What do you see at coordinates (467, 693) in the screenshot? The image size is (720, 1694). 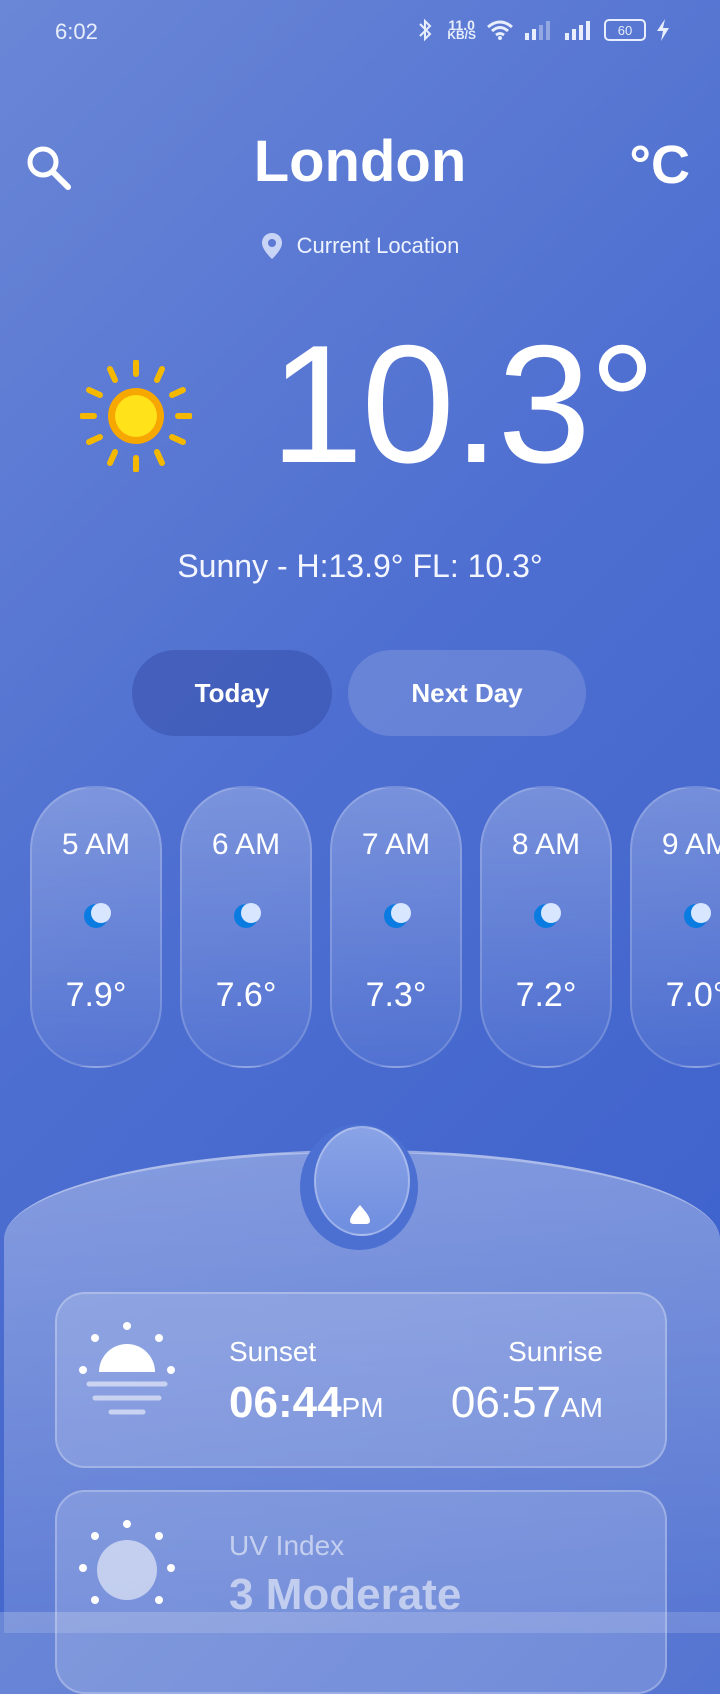 I see `tab-next-day: Next Day` at bounding box center [467, 693].